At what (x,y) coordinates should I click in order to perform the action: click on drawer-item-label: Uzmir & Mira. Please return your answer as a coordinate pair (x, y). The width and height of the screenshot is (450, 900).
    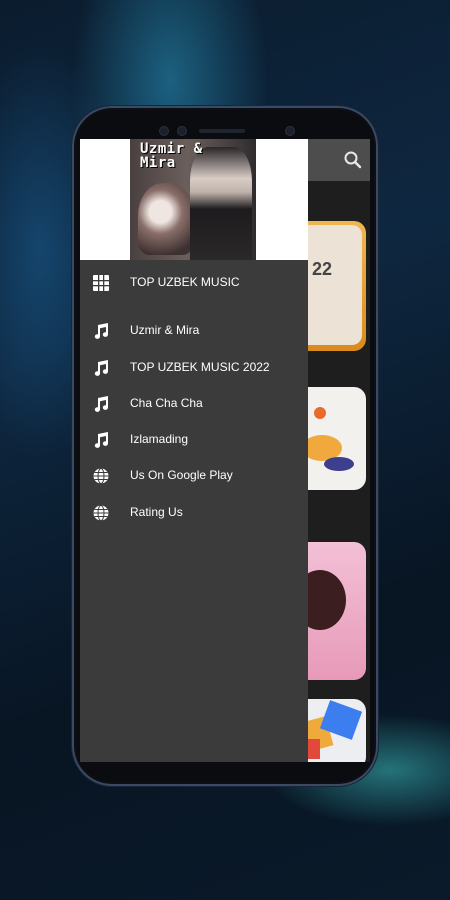
    Looking at the image, I should click on (165, 330).